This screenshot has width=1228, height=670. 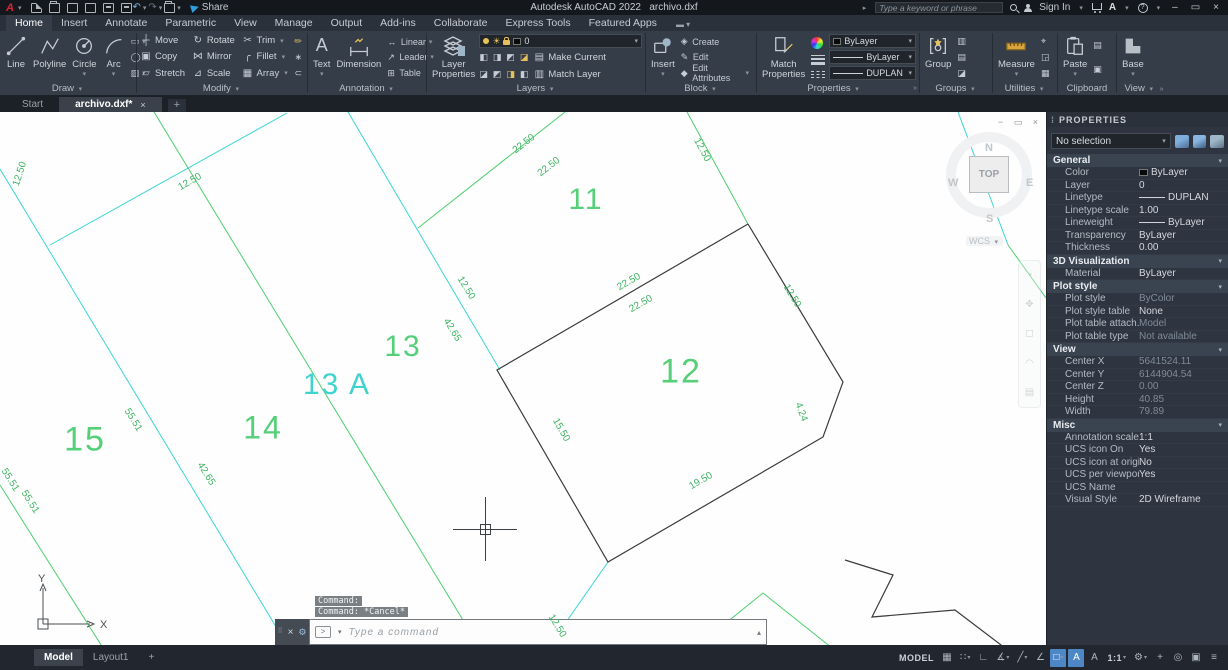 I want to click on quick-select-icon: ◲, so click(x=1045, y=57).